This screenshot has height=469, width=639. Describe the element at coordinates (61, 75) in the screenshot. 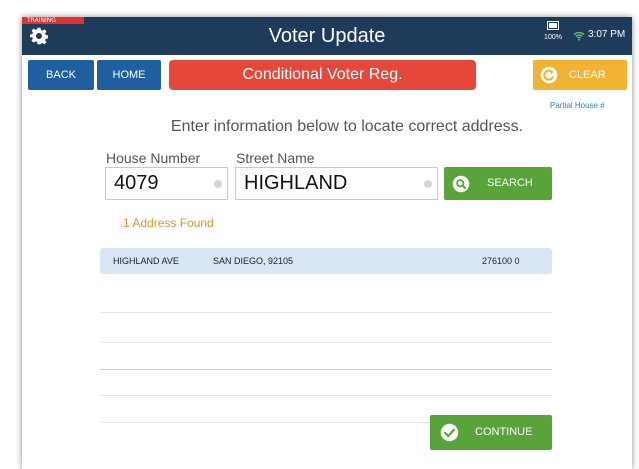

I see `back-button: BACK` at that location.